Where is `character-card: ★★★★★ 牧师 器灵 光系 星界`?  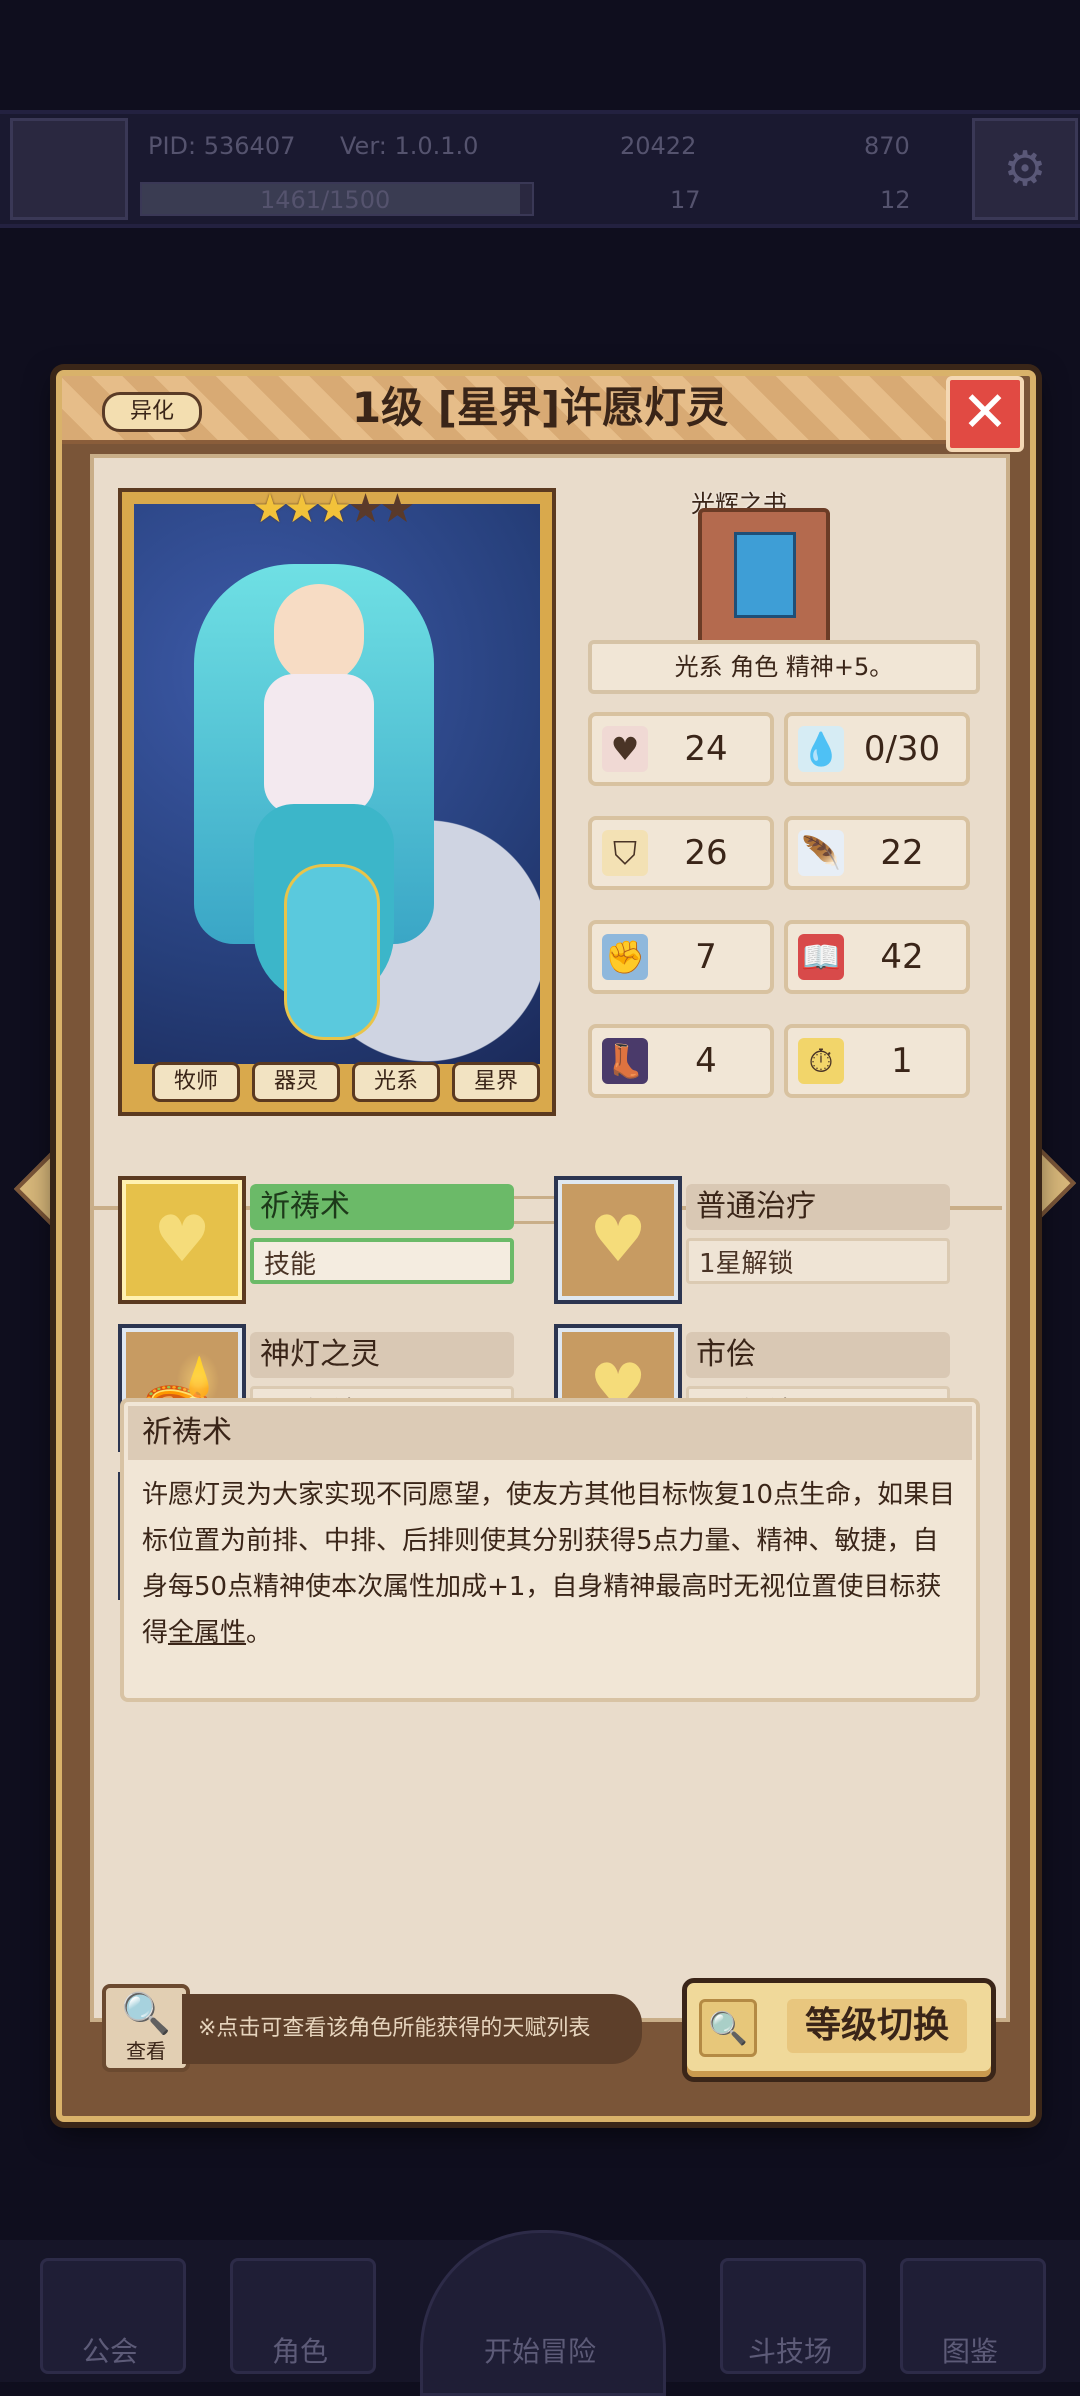 character-card: ★★★★★ 牧师 器灵 光系 星界 is located at coordinates (337, 801).